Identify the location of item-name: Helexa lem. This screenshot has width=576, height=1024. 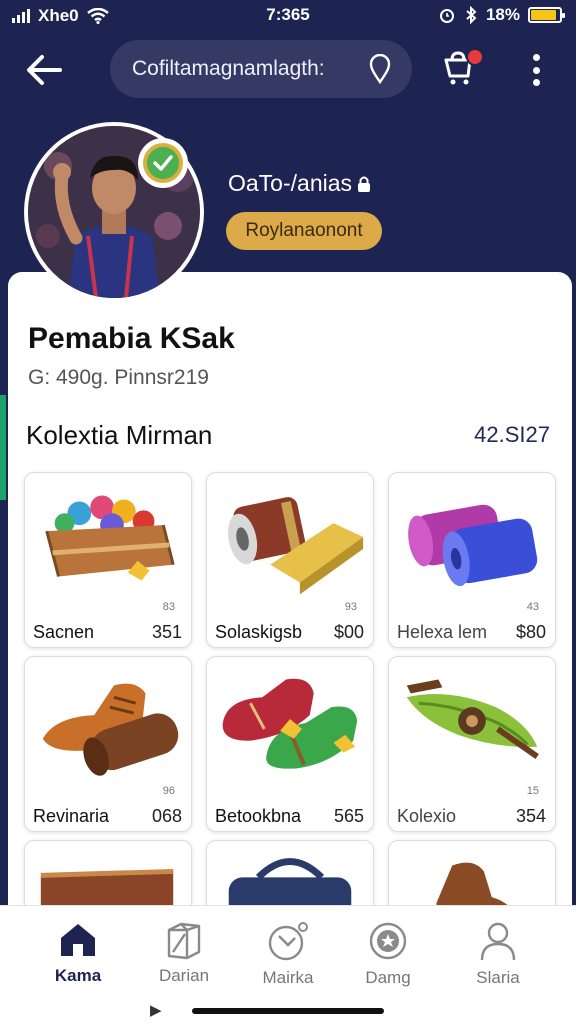
(442, 632).